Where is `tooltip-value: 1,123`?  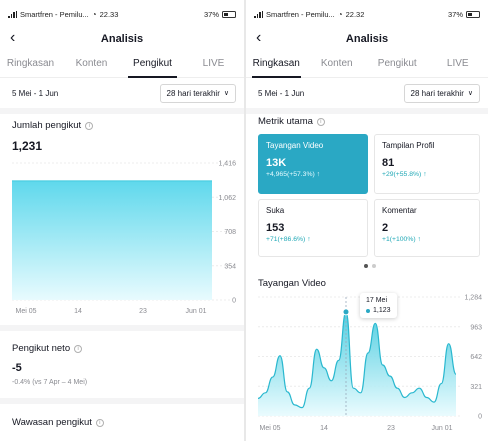 tooltip-value: 1,123 is located at coordinates (382, 310).